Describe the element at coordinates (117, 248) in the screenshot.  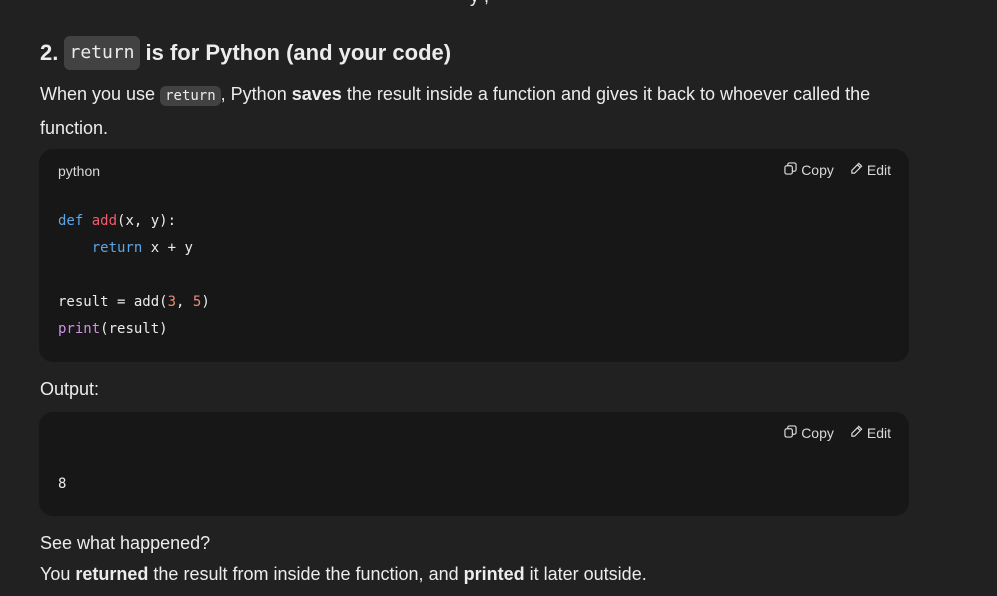
I see `code-keyword: return` at that location.